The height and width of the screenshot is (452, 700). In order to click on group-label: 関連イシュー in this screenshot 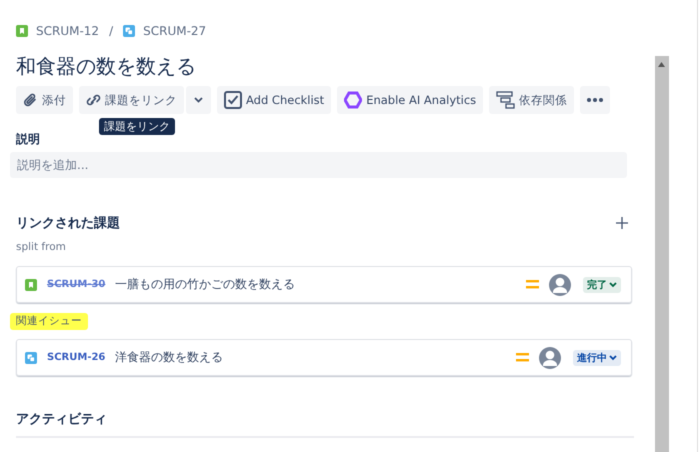, I will do `click(49, 321)`.